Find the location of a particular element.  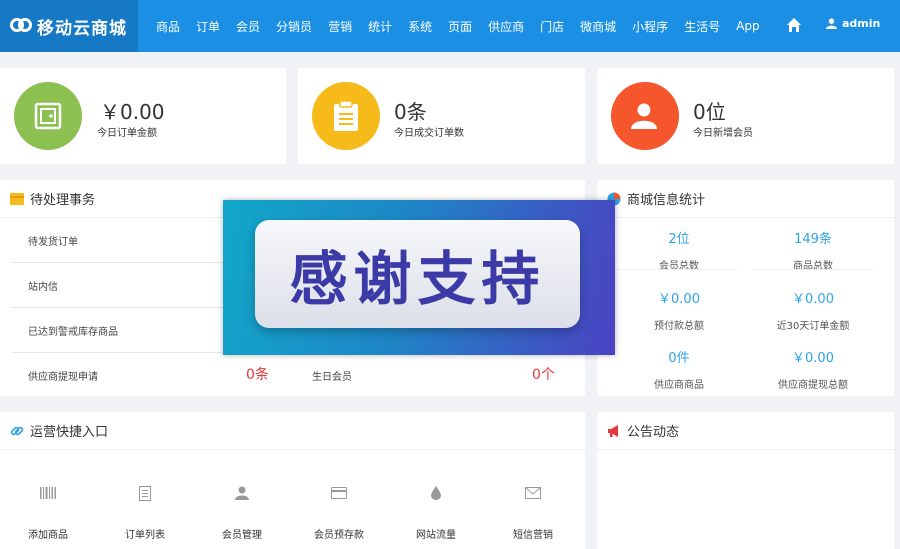

task-label: 生日会员 is located at coordinates (332, 377).